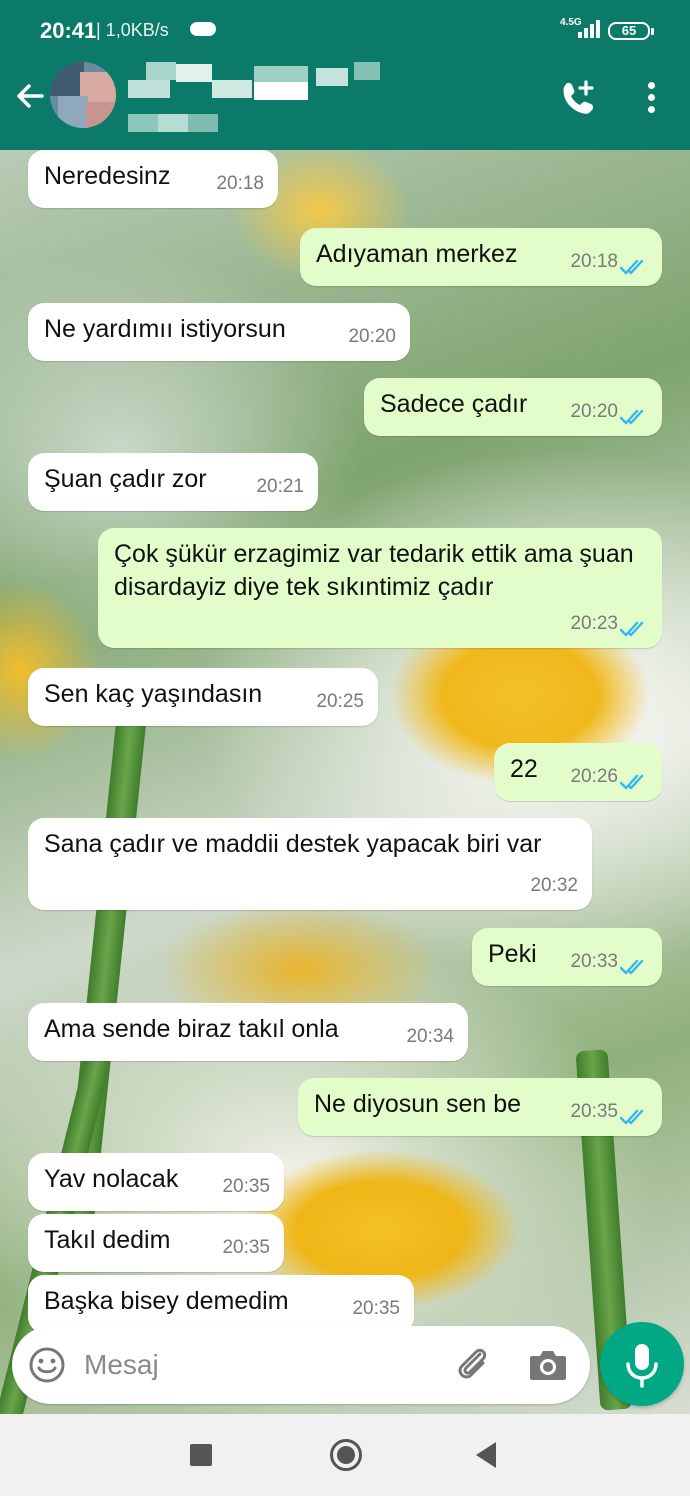  What do you see at coordinates (554, 885) in the screenshot?
I see `message-time: 20:32` at bounding box center [554, 885].